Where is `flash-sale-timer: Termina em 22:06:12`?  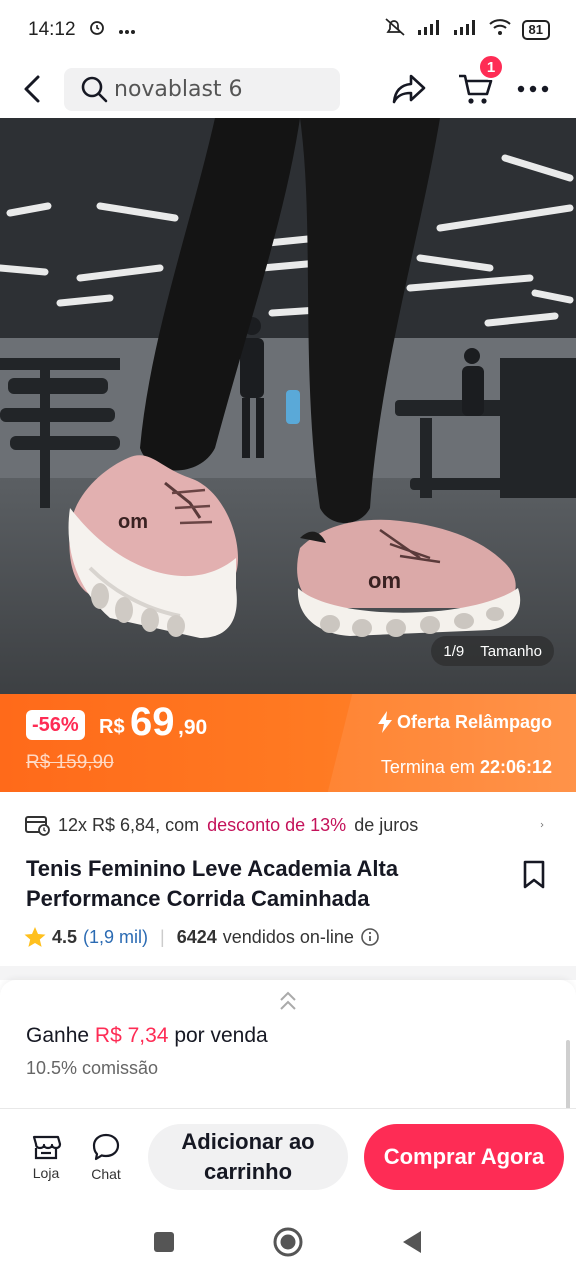 flash-sale-timer: Termina em 22:06:12 is located at coordinates (466, 767).